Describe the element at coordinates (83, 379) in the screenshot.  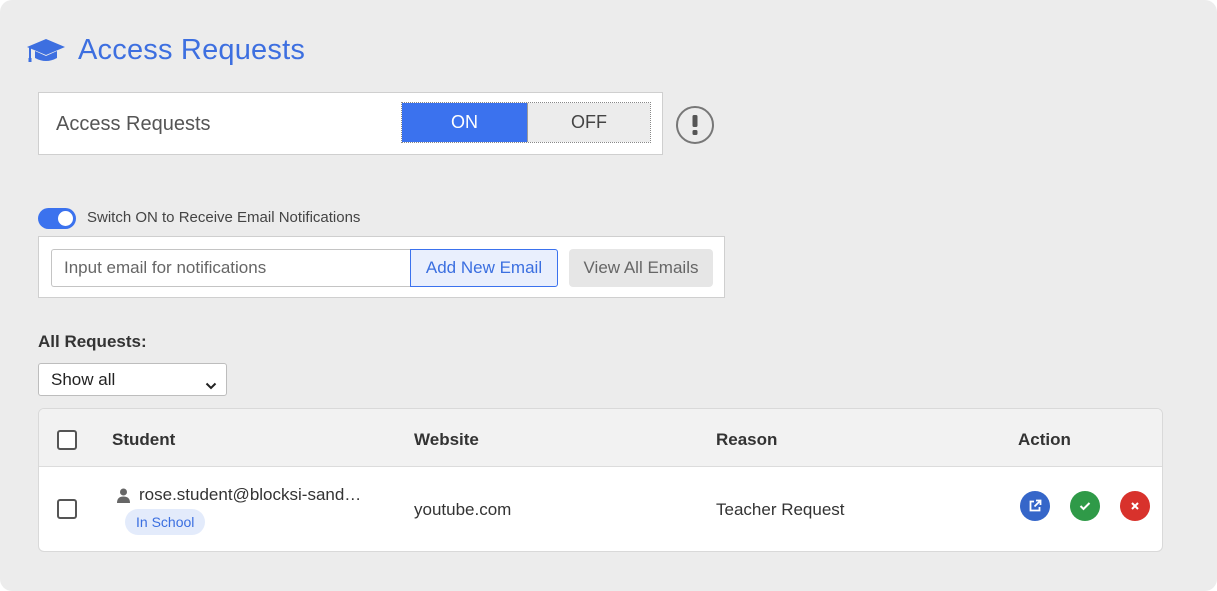
I see `requests-filter-value: Show all` at that location.